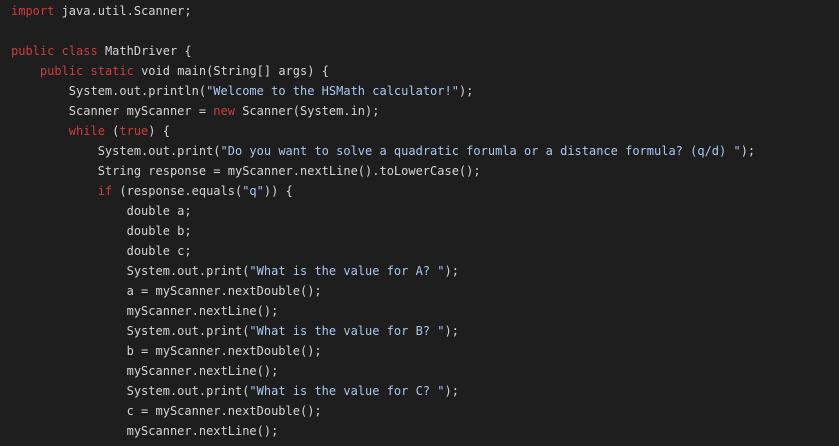  I want to click on code-text: Scanner myScanner =, so click(141, 111).